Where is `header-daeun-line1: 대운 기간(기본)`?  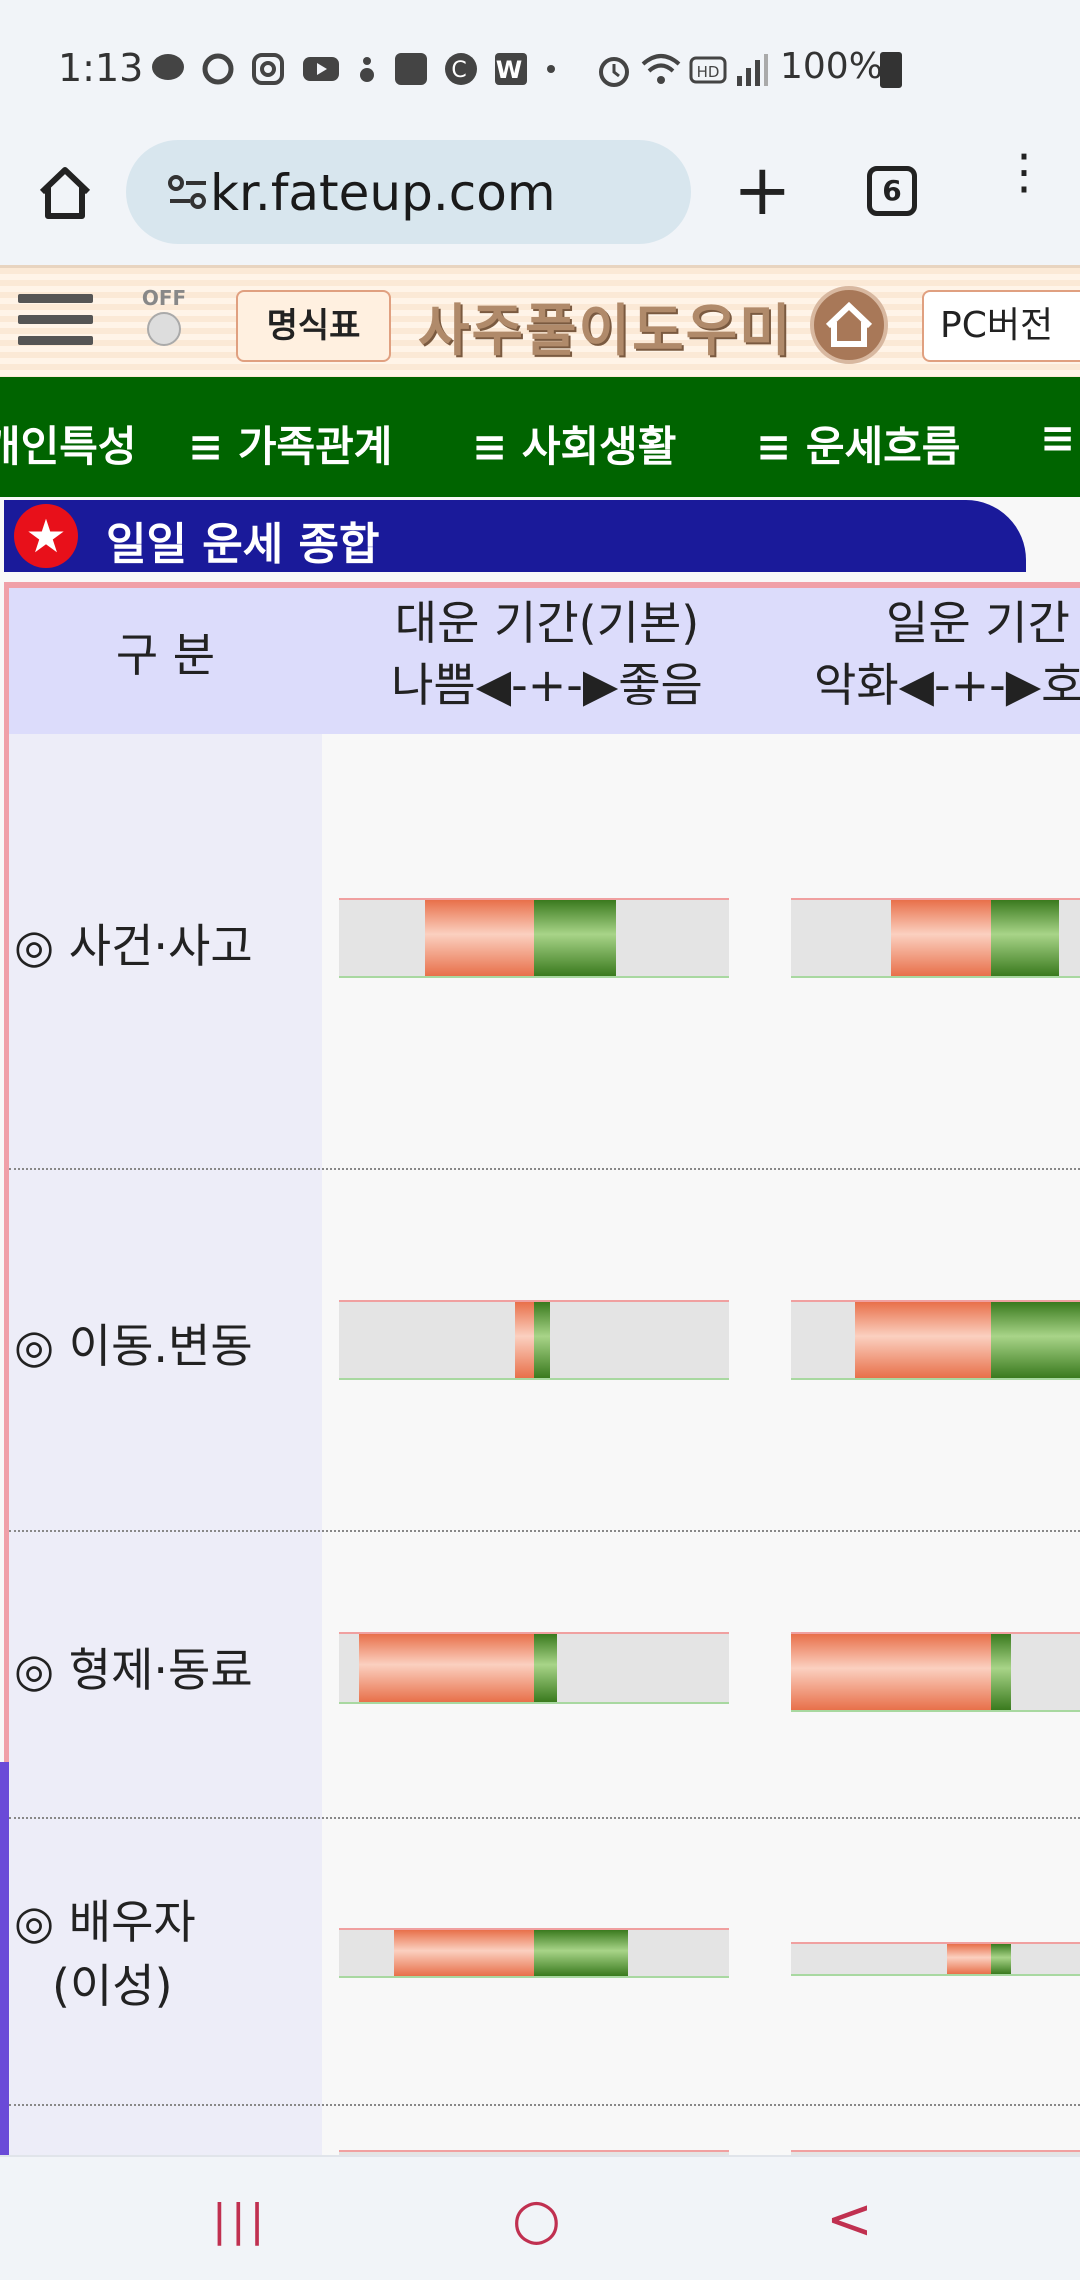
header-daeun-line1: 대운 기간(기본) is located at coordinates (547, 623).